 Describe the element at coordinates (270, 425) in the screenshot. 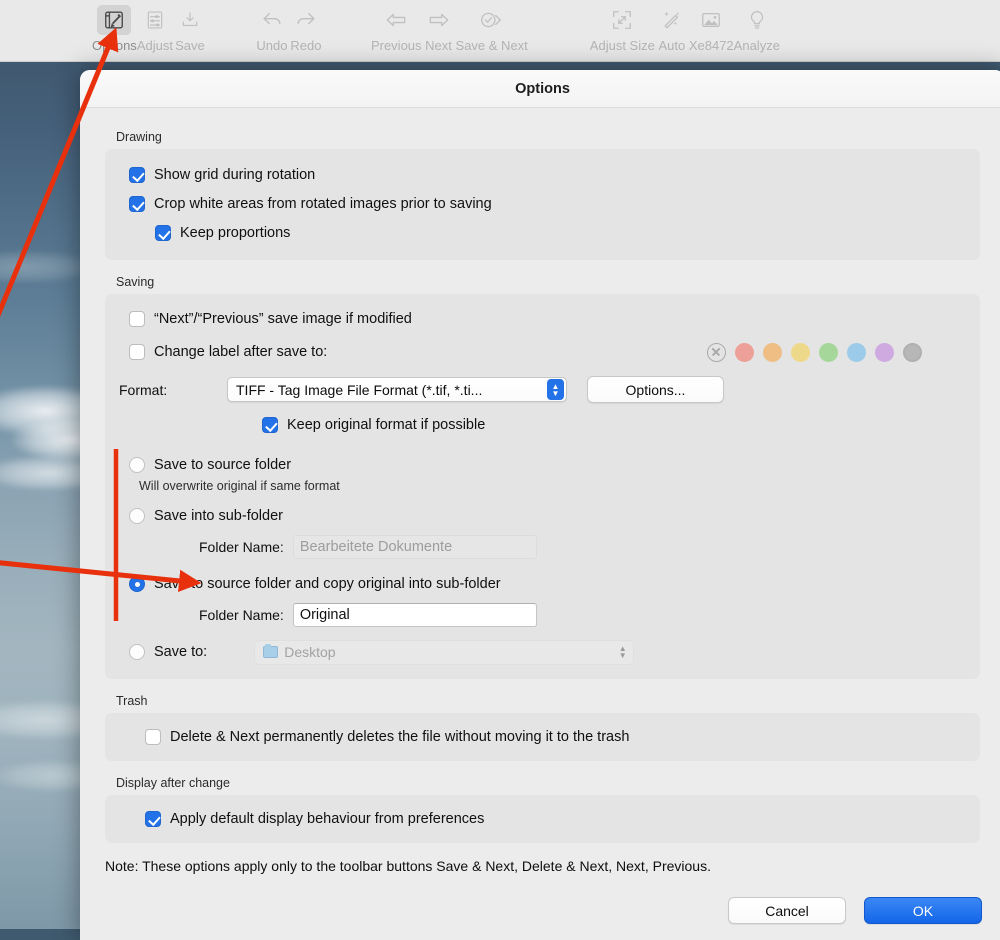

I see `checkbox-keep-original-format` at that location.